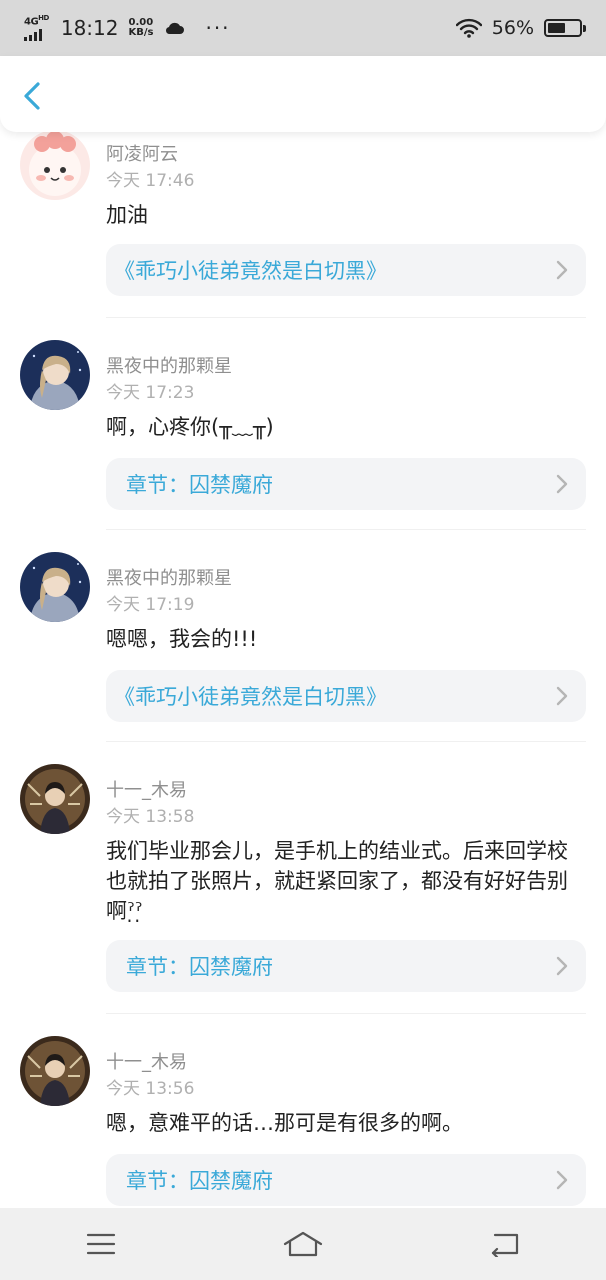 The width and height of the screenshot is (606, 1280). What do you see at coordinates (127, 215) in the screenshot?
I see `comment-text: 加油` at bounding box center [127, 215].